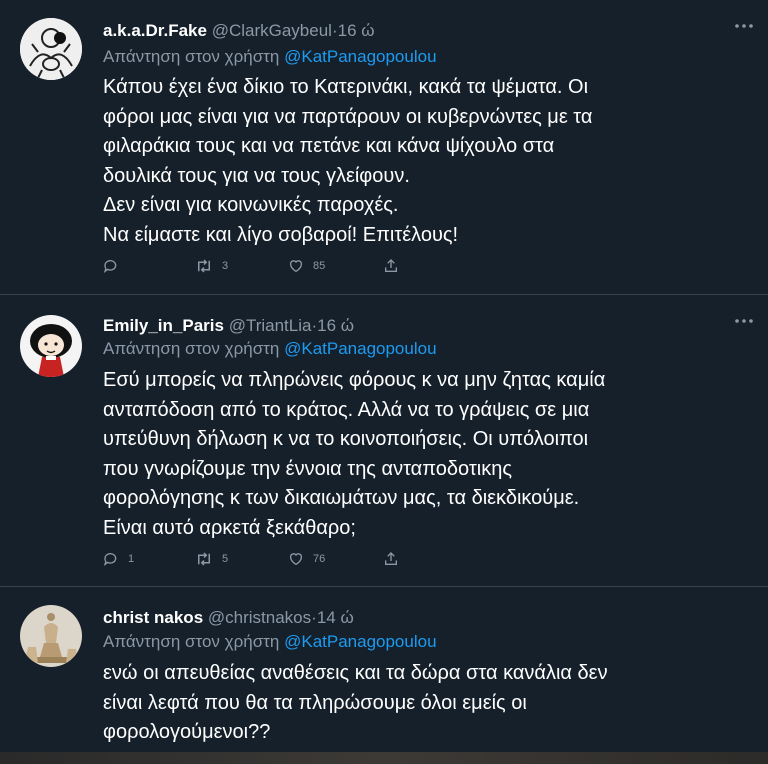  What do you see at coordinates (225, 559) in the screenshot?
I see `retweet-count: 5` at bounding box center [225, 559].